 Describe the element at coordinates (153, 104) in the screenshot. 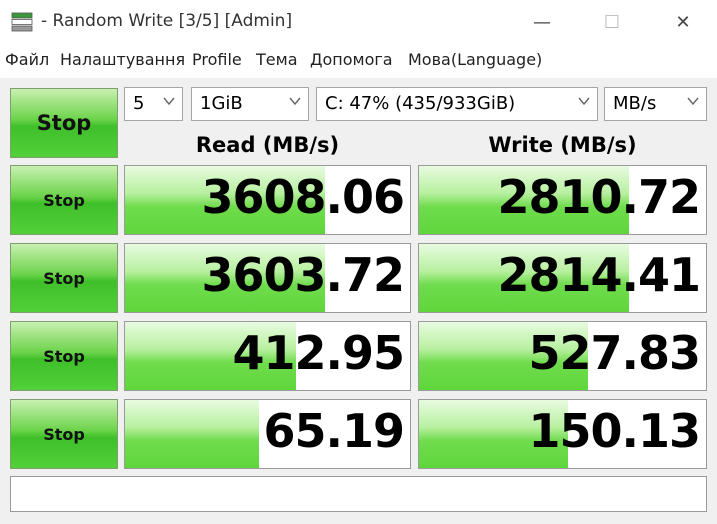

I see `test-count-select: 5` at that location.